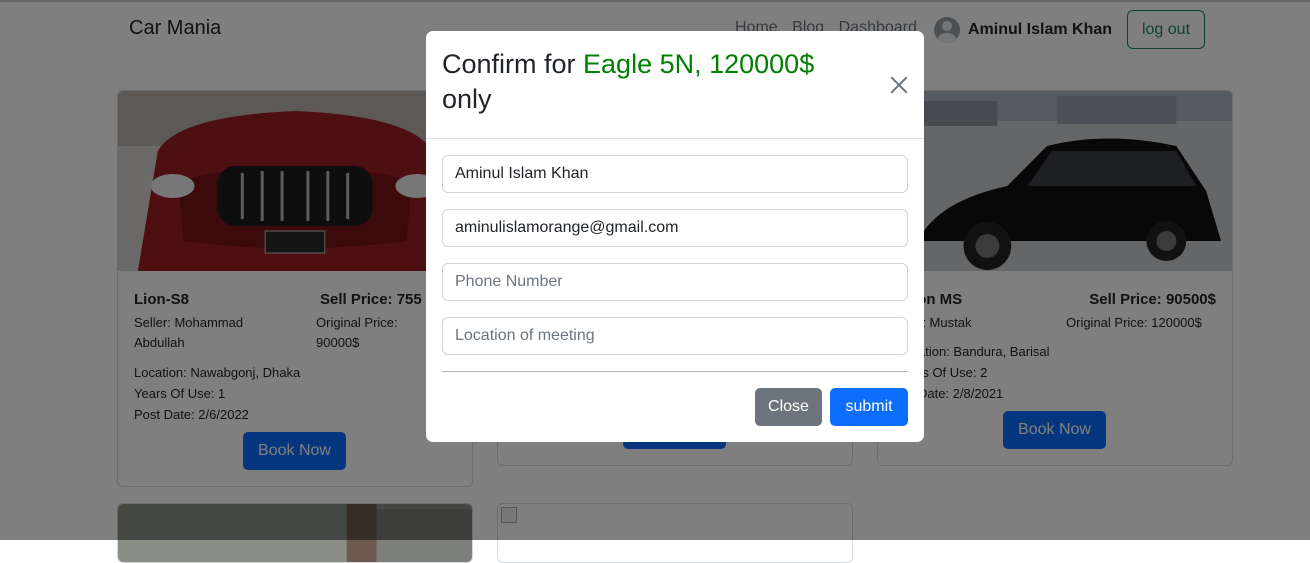 The image size is (1310, 563). I want to click on modal-title-car: Eagle 5N, 120000$, so click(699, 64).